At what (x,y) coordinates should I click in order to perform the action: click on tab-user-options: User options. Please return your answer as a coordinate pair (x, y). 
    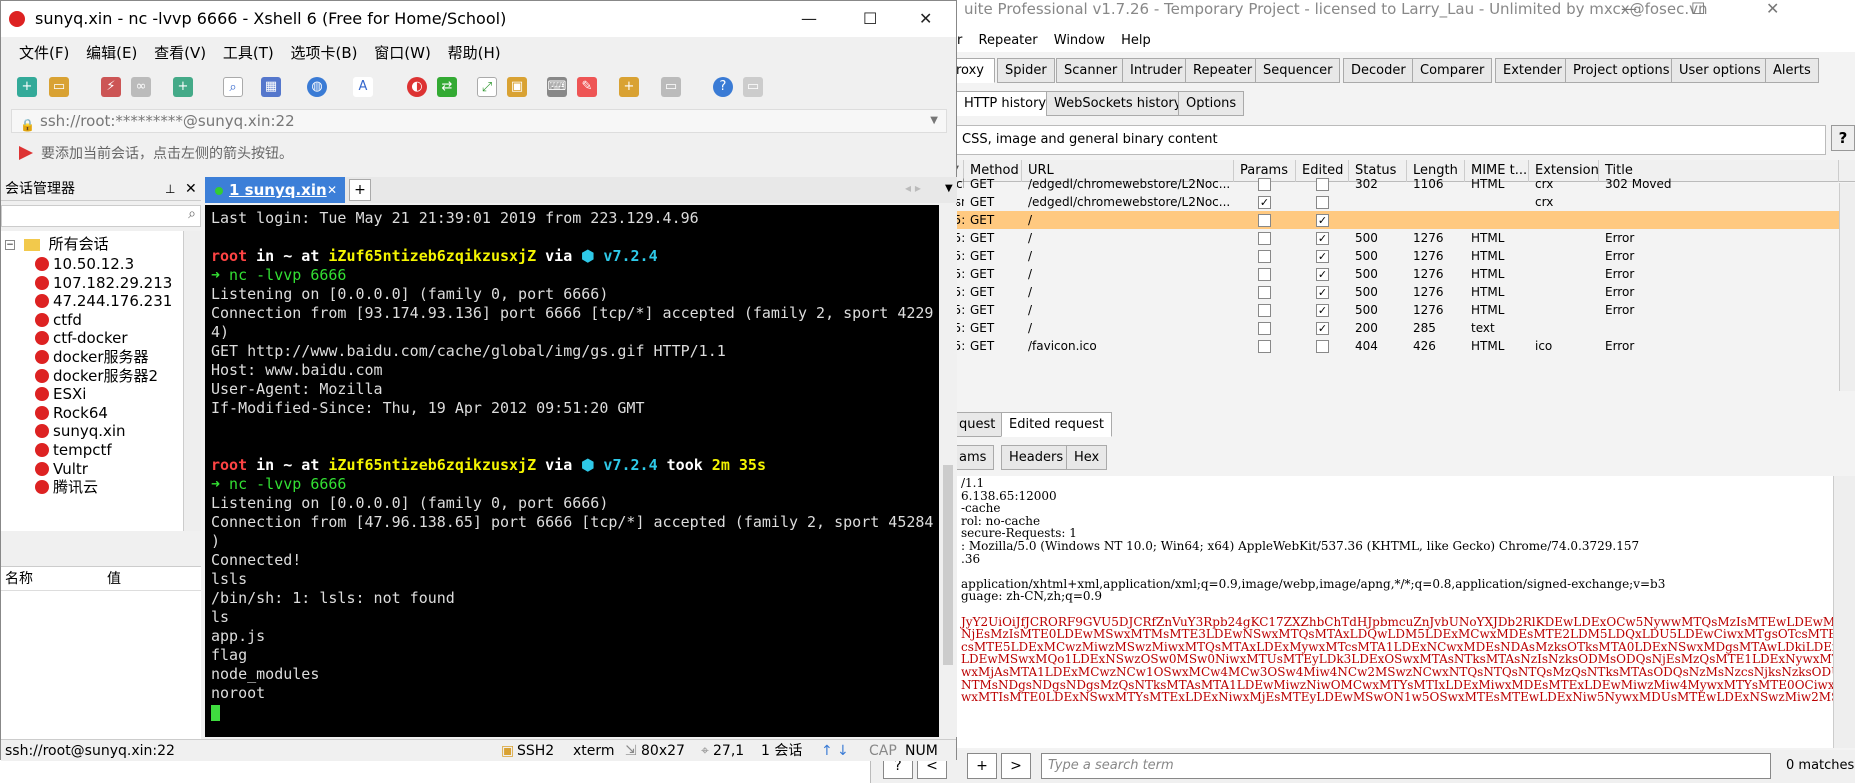
    Looking at the image, I should click on (1720, 70).